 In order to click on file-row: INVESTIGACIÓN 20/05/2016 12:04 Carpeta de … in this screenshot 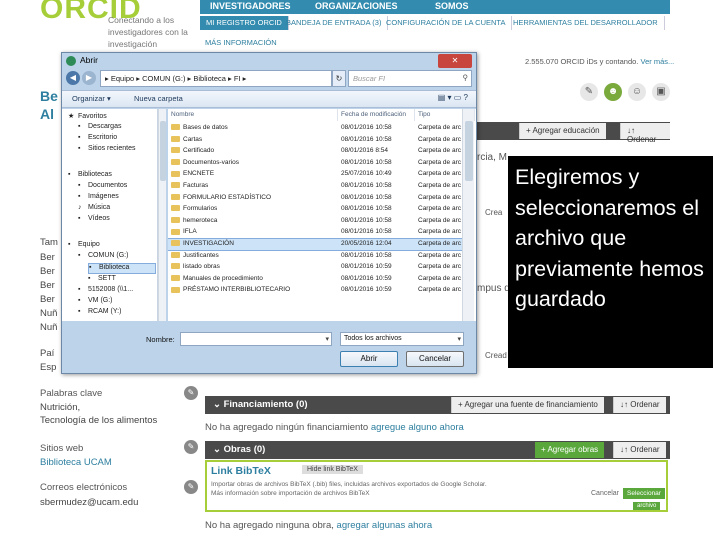, I will do `click(317, 244)`.